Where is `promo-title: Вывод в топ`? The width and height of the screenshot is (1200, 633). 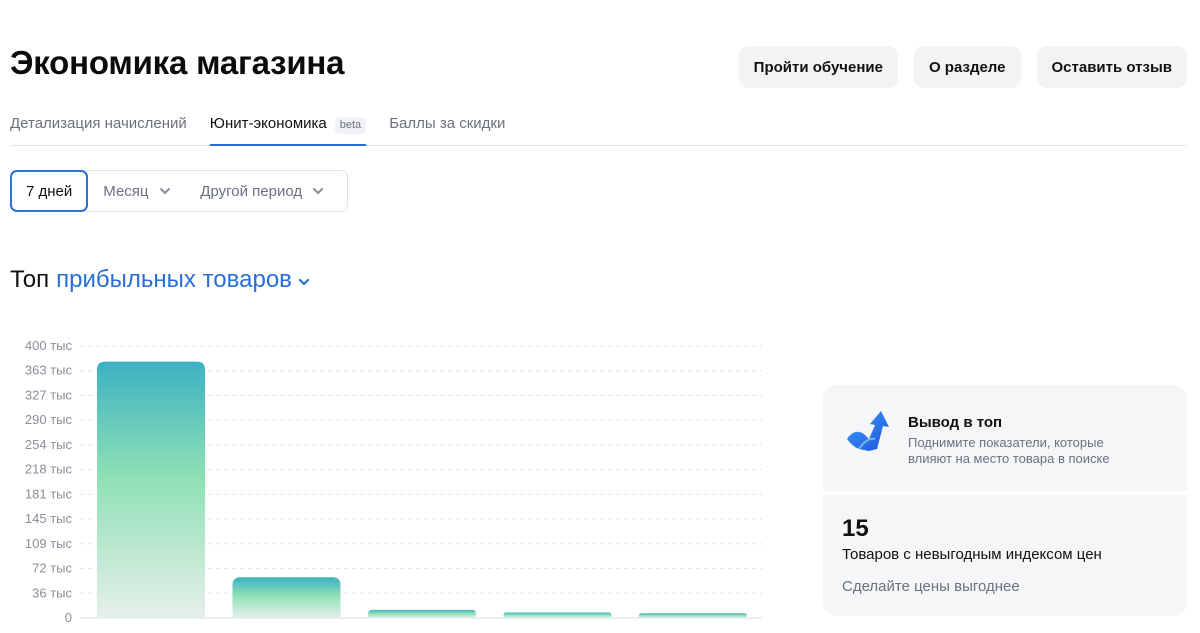
promo-title: Вывод в топ is located at coordinates (955, 422).